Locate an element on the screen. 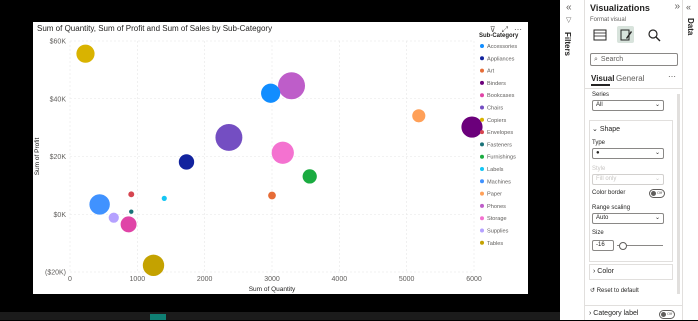 The height and width of the screenshot is (321, 698). series-label: Series is located at coordinates (601, 95).